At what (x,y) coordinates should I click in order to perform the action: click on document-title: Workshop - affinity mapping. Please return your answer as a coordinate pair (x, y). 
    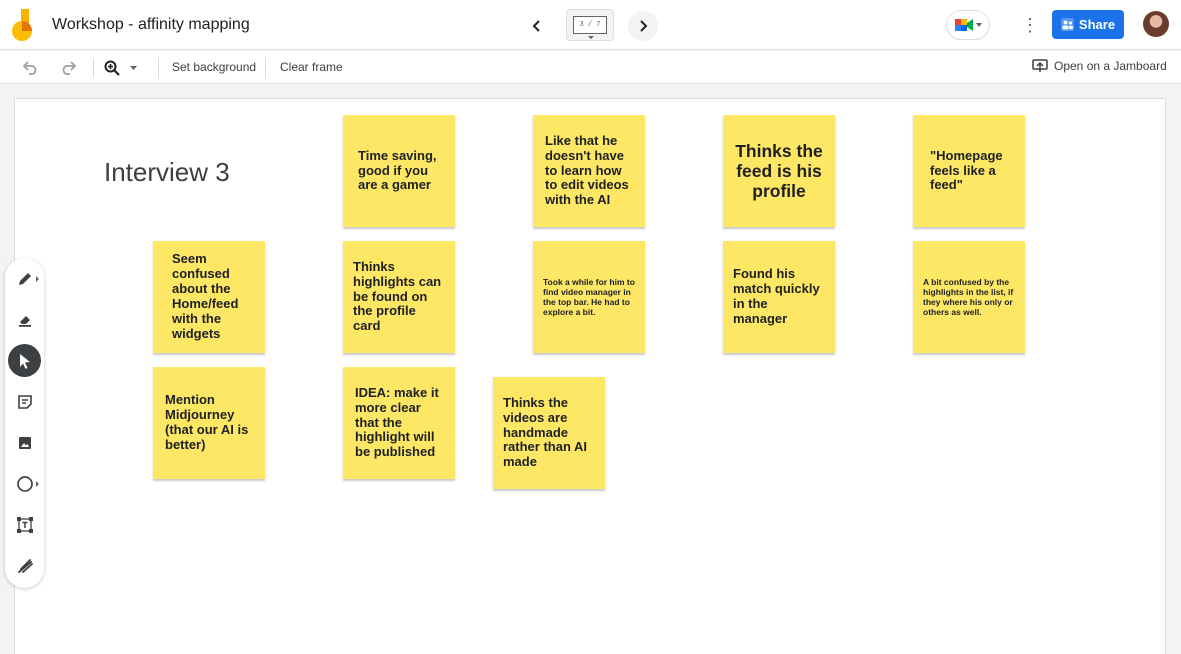
    Looking at the image, I should click on (151, 25).